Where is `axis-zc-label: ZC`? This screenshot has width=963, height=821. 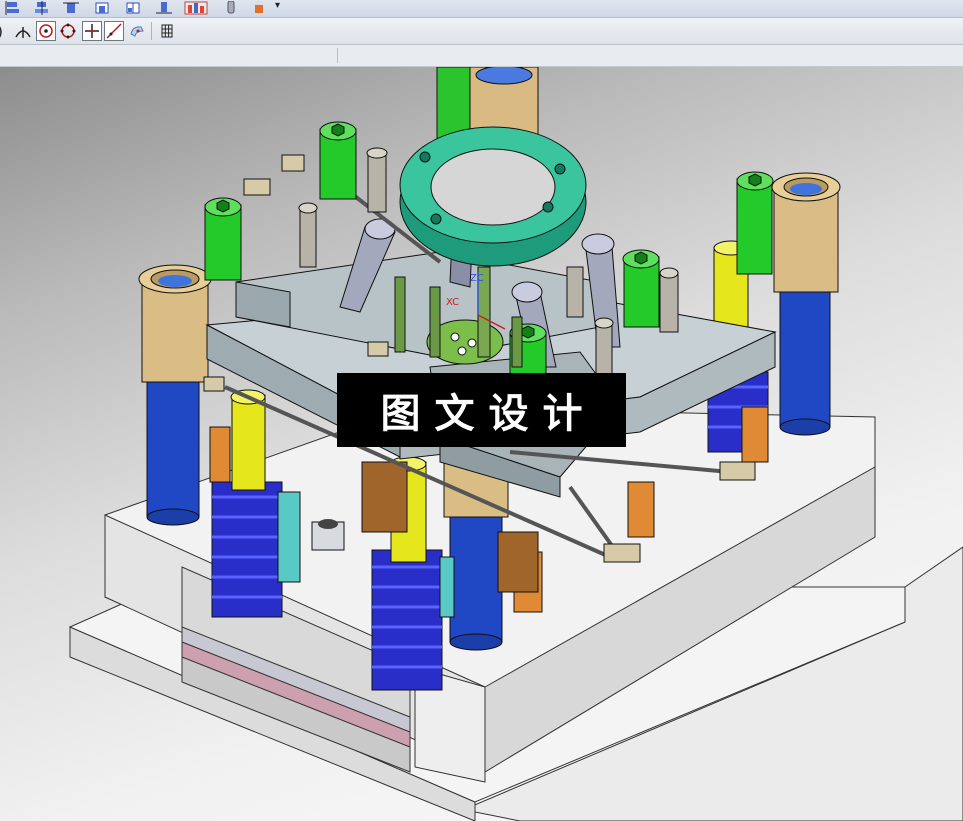 axis-zc-label: ZC is located at coordinates (477, 278).